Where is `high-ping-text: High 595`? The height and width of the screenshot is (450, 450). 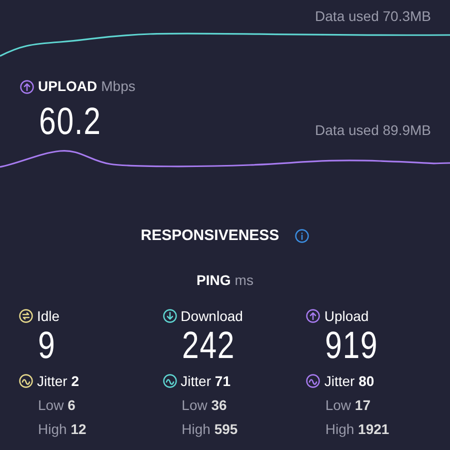 high-ping-text: High 595 is located at coordinates (210, 428).